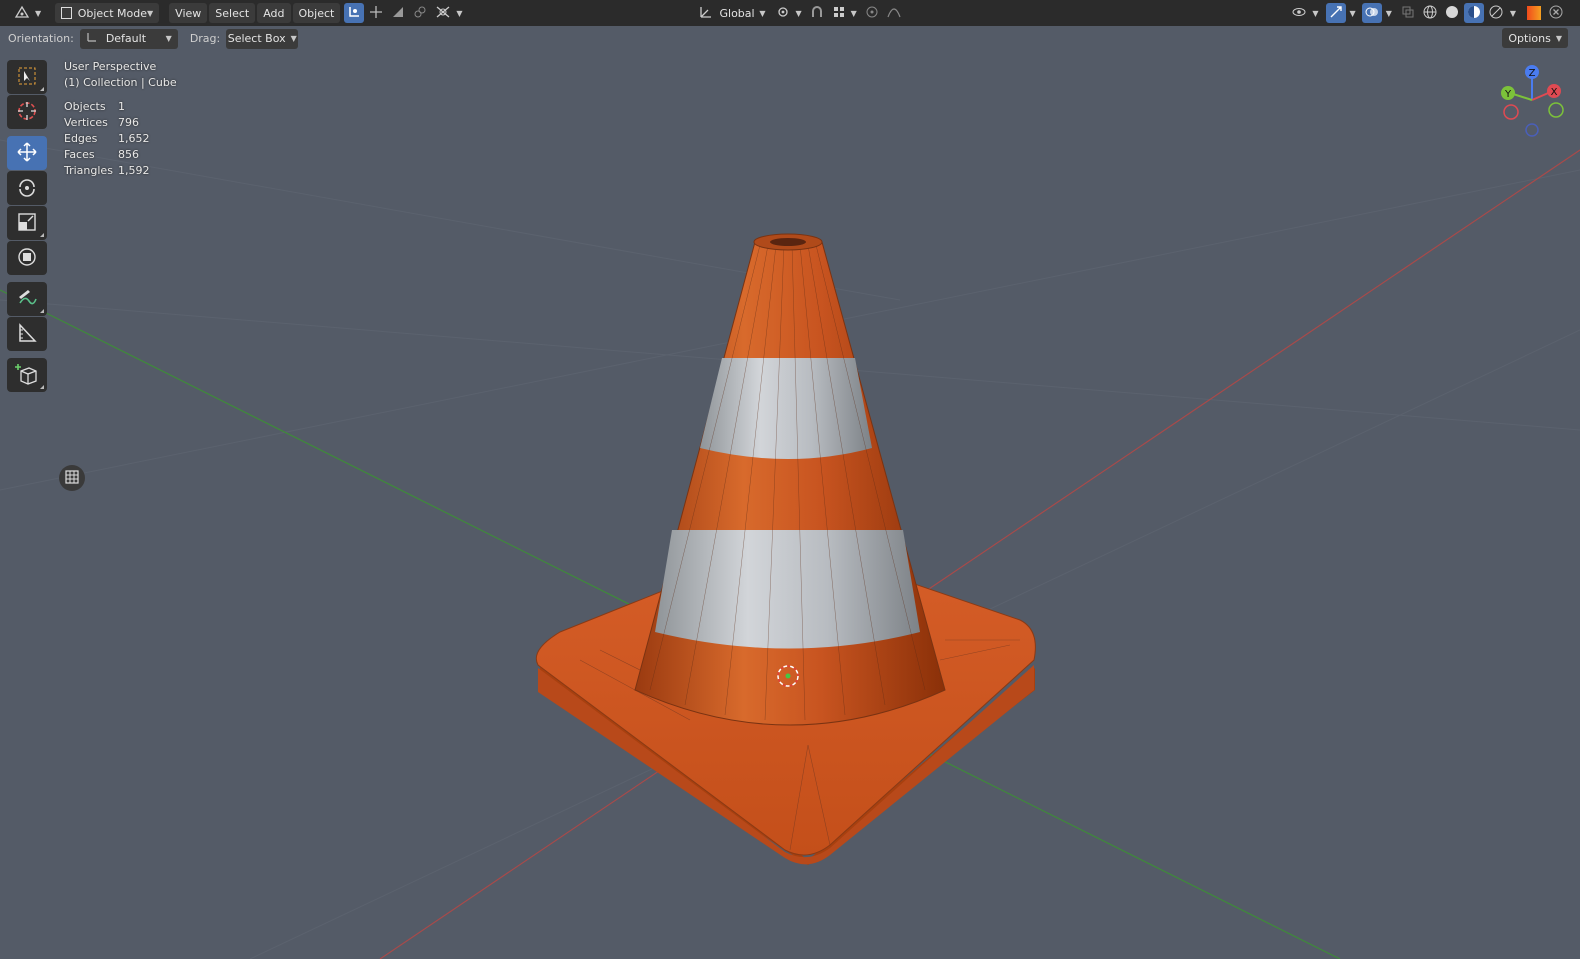 This screenshot has width=1580, height=959. What do you see at coordinates (22, 13) in the screenshot?
I see `editor-type-icon` at bounding box center [22, 13].